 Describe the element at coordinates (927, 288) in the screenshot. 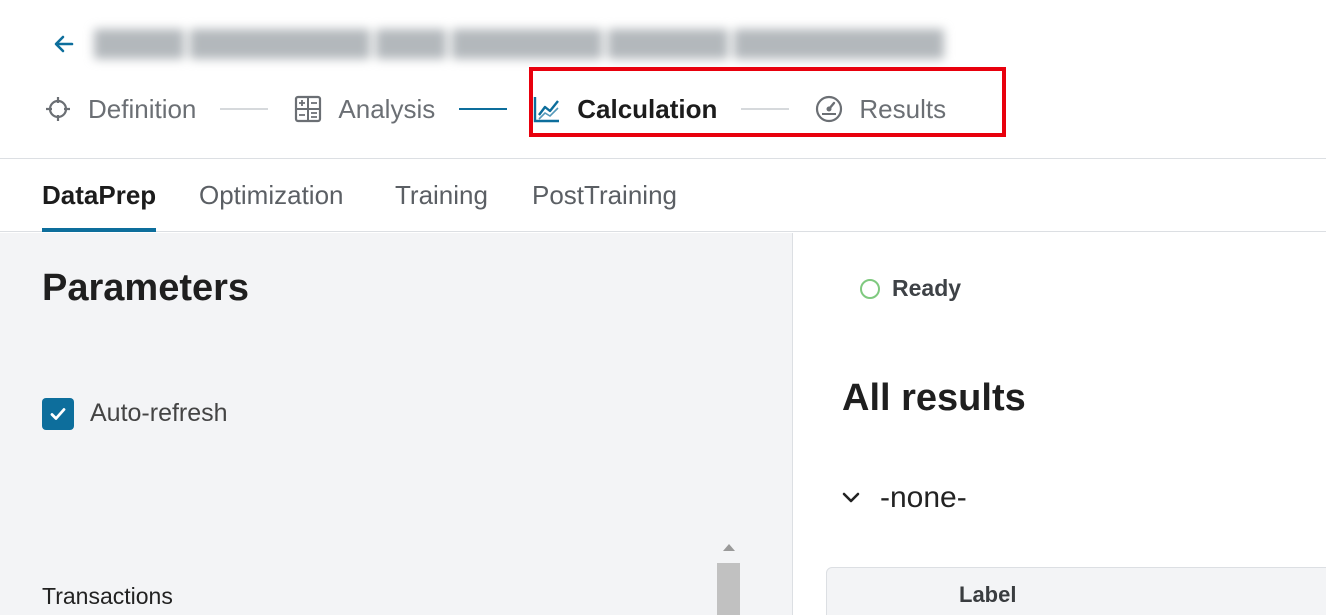

I see `status-label: Ready` at that location.